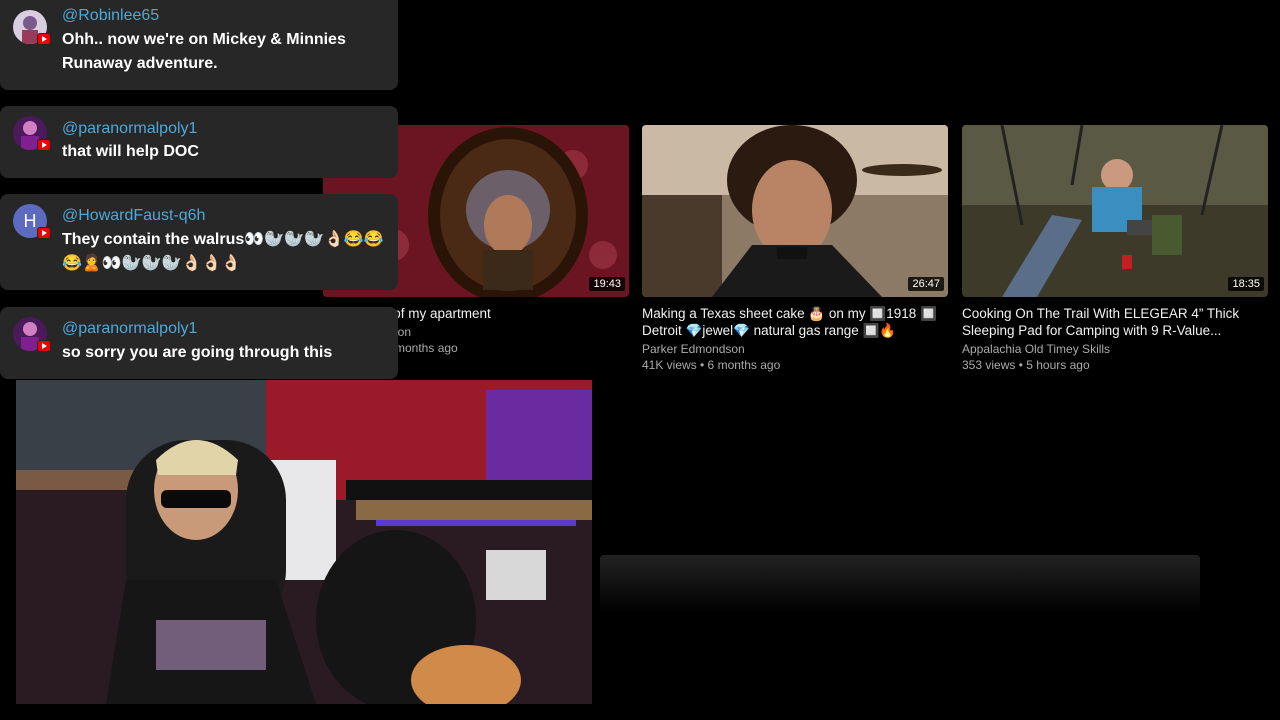 This screenshot has width=1280, height=720. I want to click on video-channel-2: Parker Edmondson, so click(795, 349).